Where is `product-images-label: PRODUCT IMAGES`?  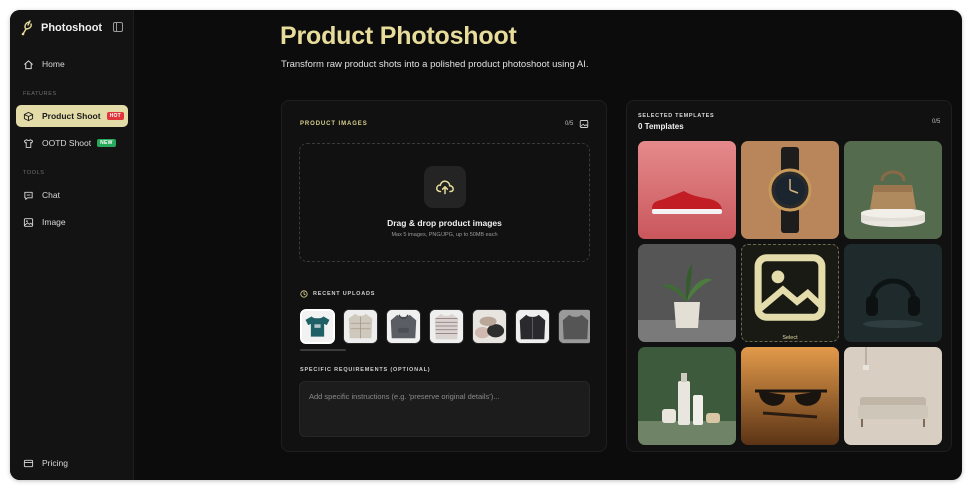
product-images-label: PRODUCT IMAGES is located at coordinates (334, 124).